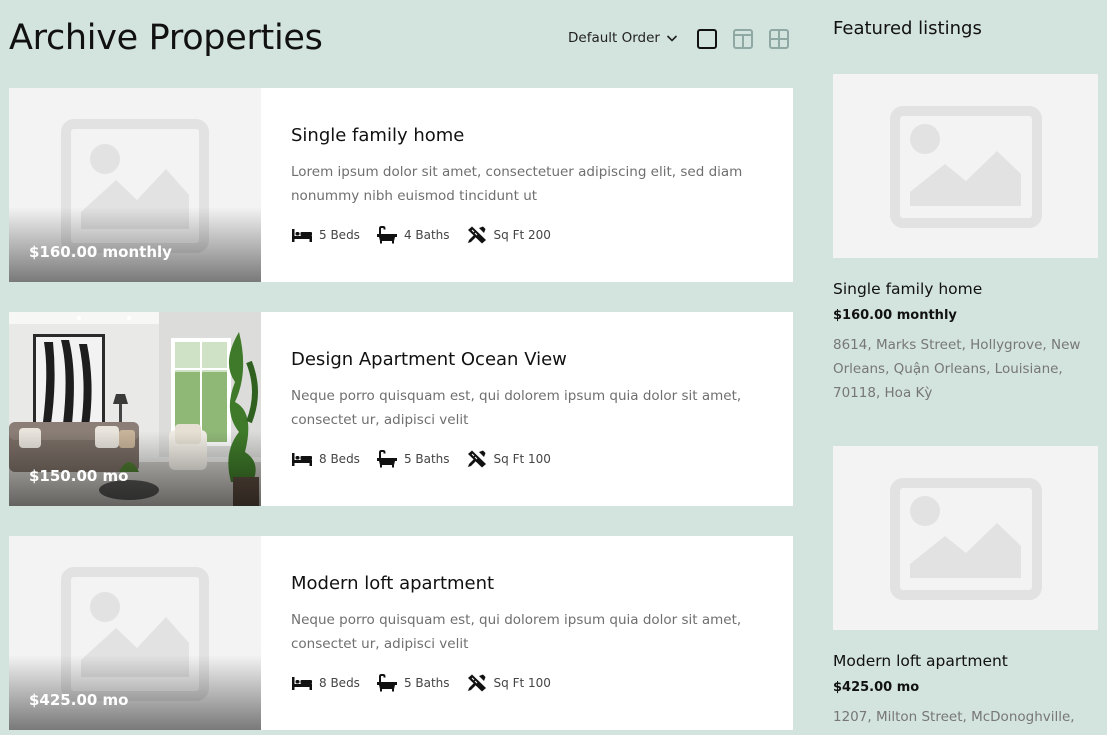 Image resolution: width=1107 pixels, height=735 pixels. Describe the element at coordinates (522, 235) in the screenshot. I see `area-label: Sq Ft 200` at that location.